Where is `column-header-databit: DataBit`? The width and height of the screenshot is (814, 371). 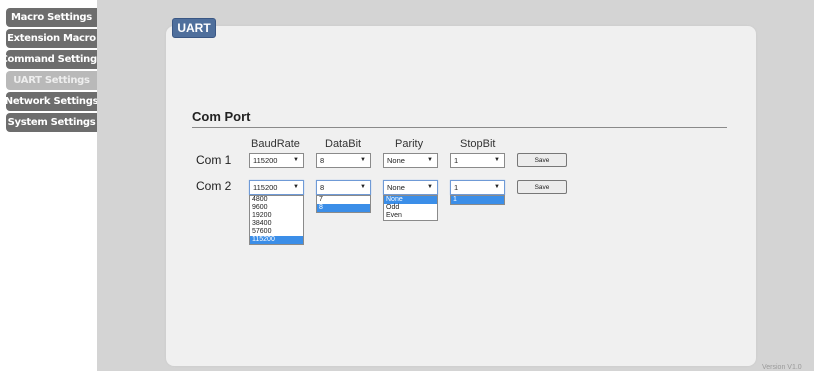 column-header-databit: DataBit is located at coordinates (343, 144).